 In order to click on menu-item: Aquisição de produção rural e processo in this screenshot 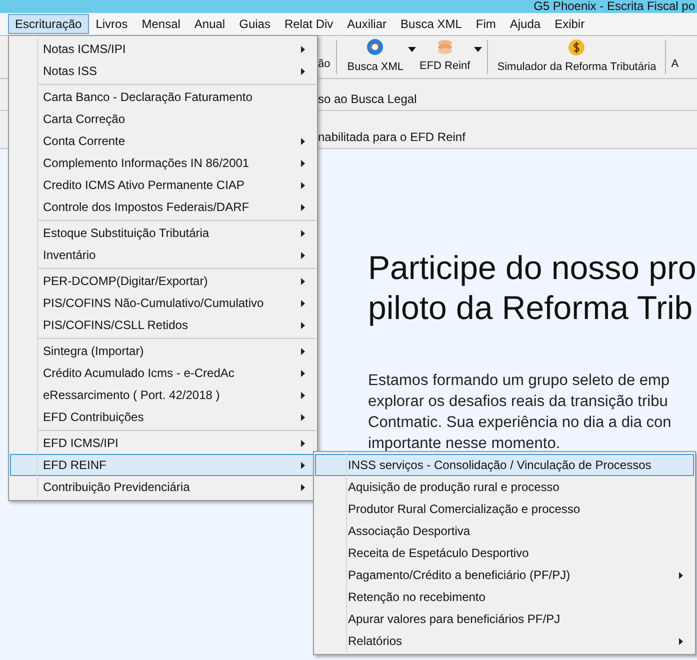, I will do `click(504, 487)`.